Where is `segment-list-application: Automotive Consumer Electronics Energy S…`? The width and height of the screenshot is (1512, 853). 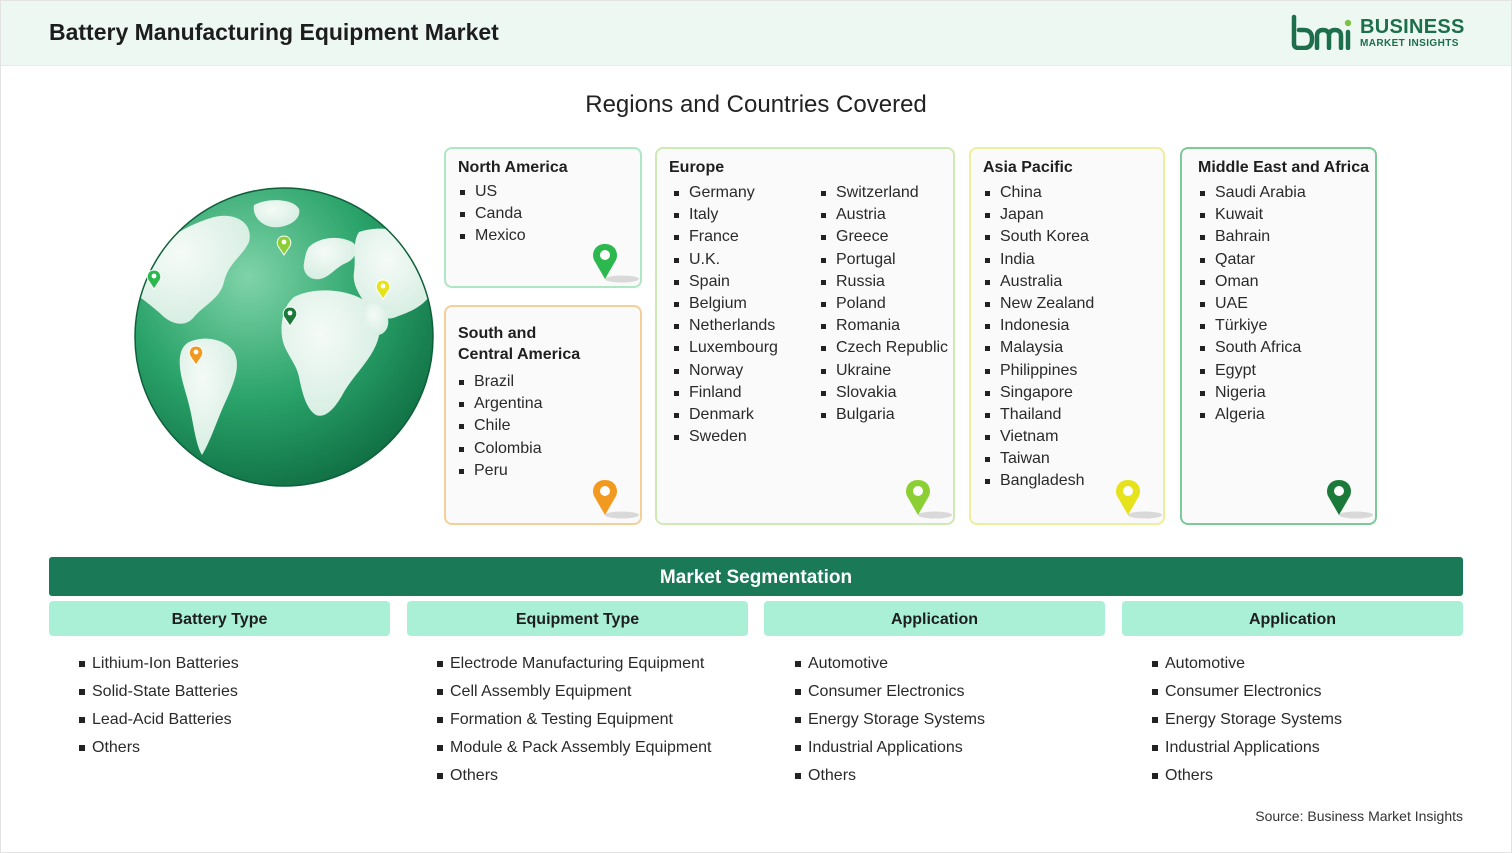 segment-list-application: Automotive Consumer Electronics Energy S… is located at coordinates (890, 722).